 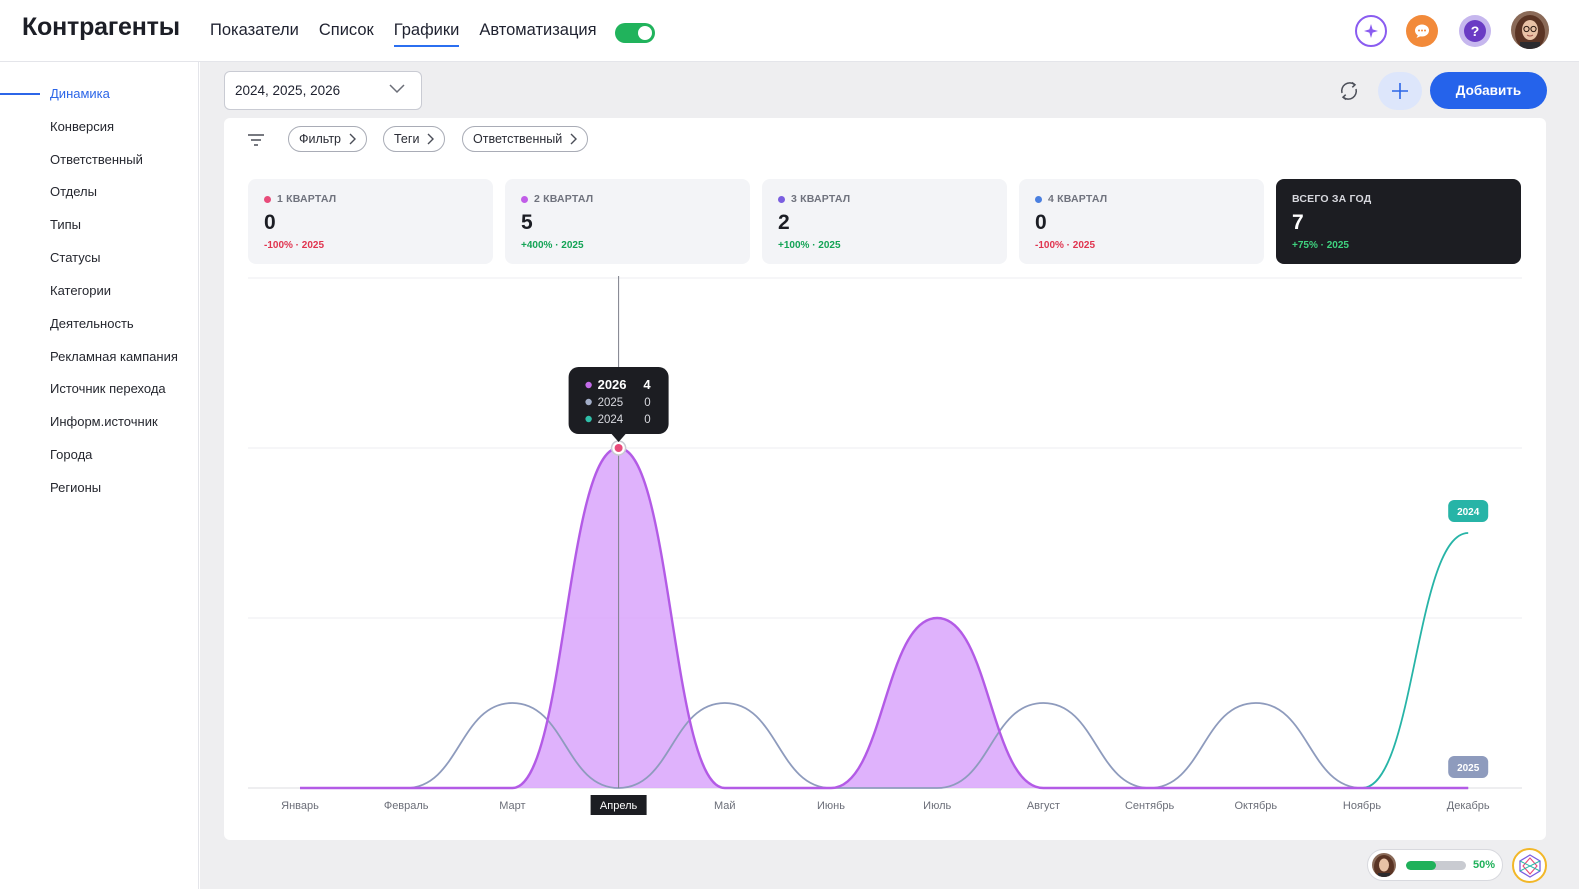 I want to click on tab-charts: Графики, so click(x=426, y=34).